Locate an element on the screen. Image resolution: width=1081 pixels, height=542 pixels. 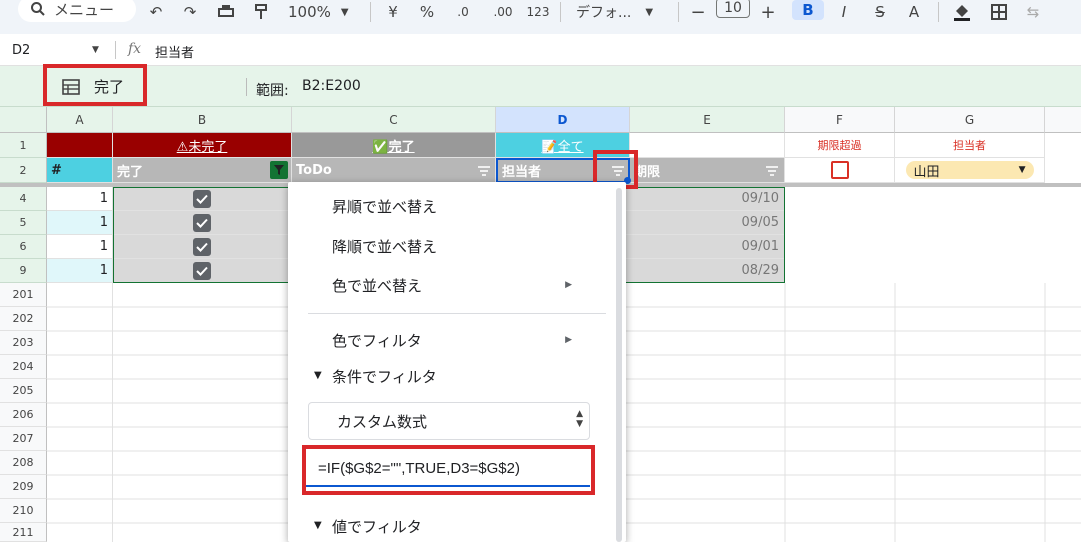
row-header-208: 208 is located at coordinates (23, 463).